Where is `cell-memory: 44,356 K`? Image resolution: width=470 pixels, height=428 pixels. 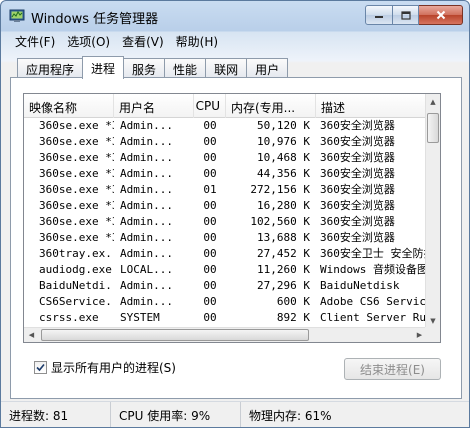 cell-memory: 44,356 K is located at coordinates (283, 173).